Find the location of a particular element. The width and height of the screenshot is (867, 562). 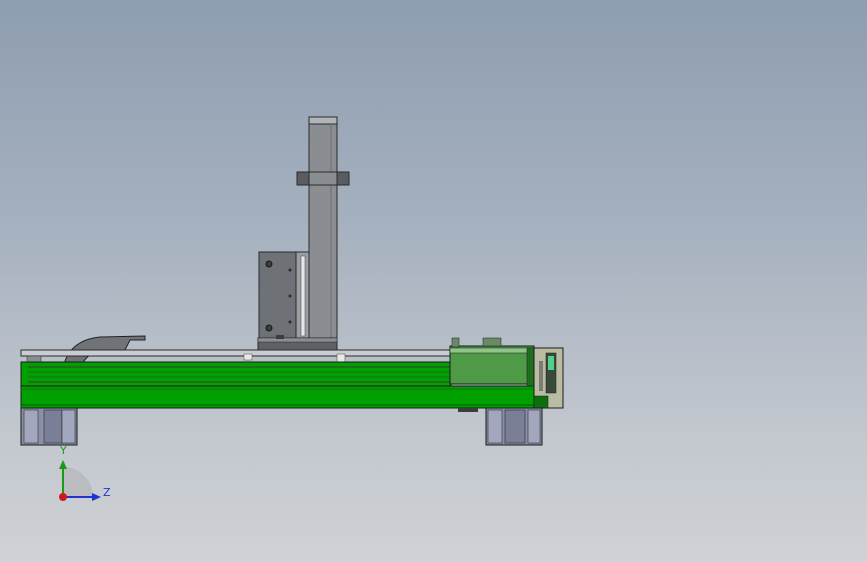

end-plate is located at coordinates (548, 378).